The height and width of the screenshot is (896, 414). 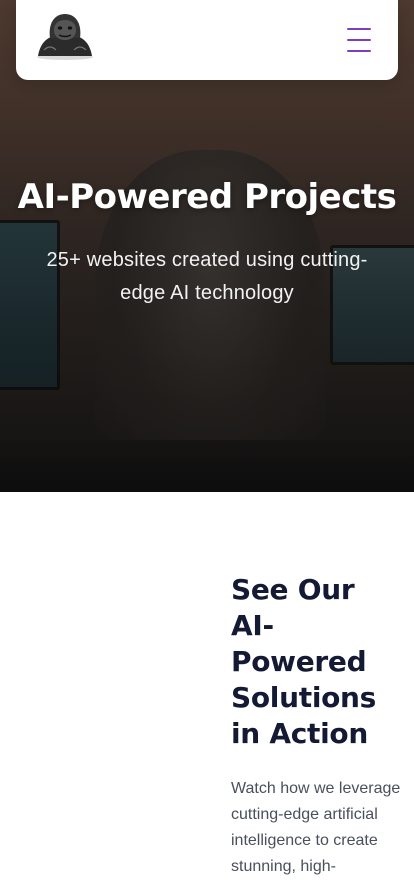 I want to click on showcase-title: See Our AI-Powered Solutions in Action, so click(x=304, y=661).